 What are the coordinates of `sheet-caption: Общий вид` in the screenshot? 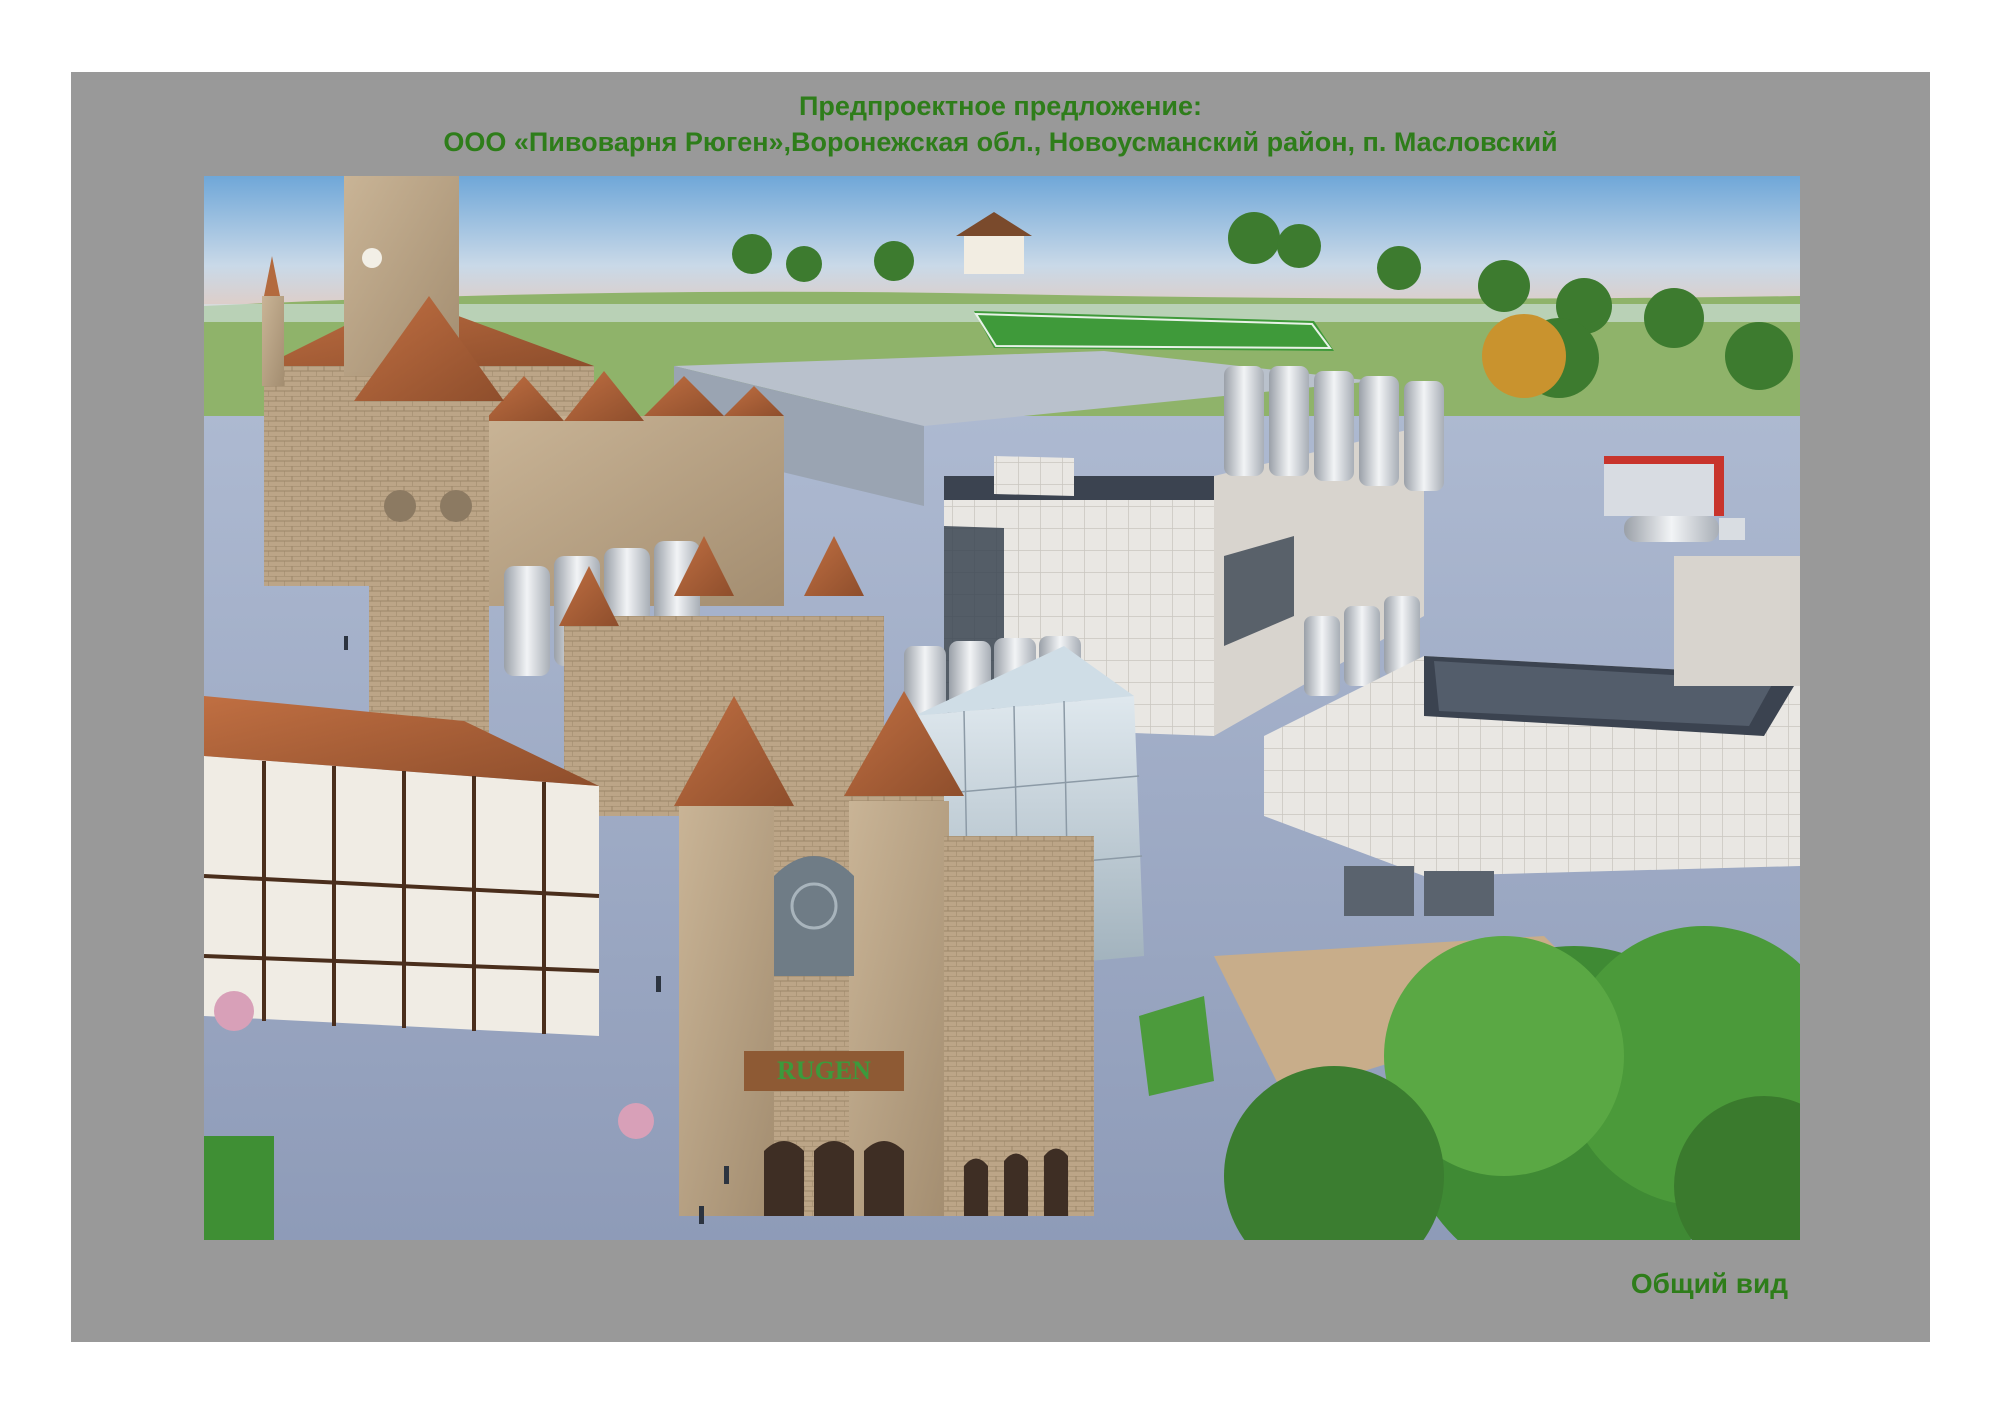 It's located at (1709, 1283).